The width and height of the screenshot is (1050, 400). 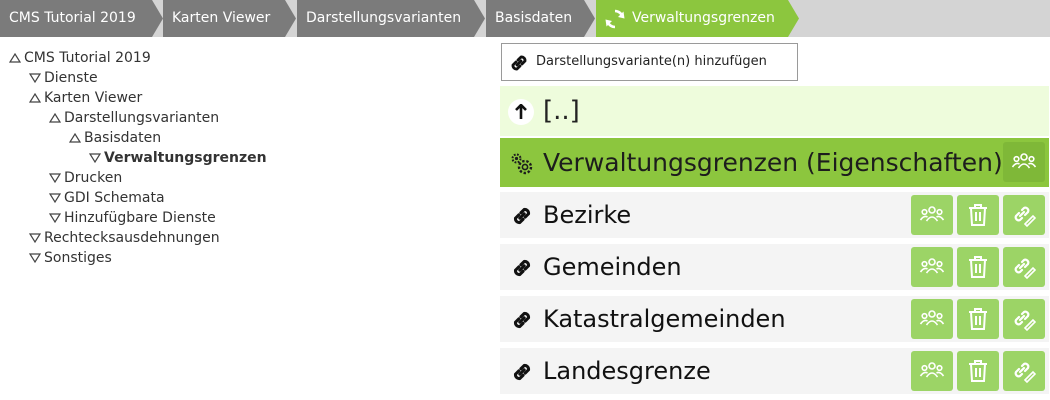 I want to click on breadcrumb-label: Karten Viewer, so click(x=221, y=18).